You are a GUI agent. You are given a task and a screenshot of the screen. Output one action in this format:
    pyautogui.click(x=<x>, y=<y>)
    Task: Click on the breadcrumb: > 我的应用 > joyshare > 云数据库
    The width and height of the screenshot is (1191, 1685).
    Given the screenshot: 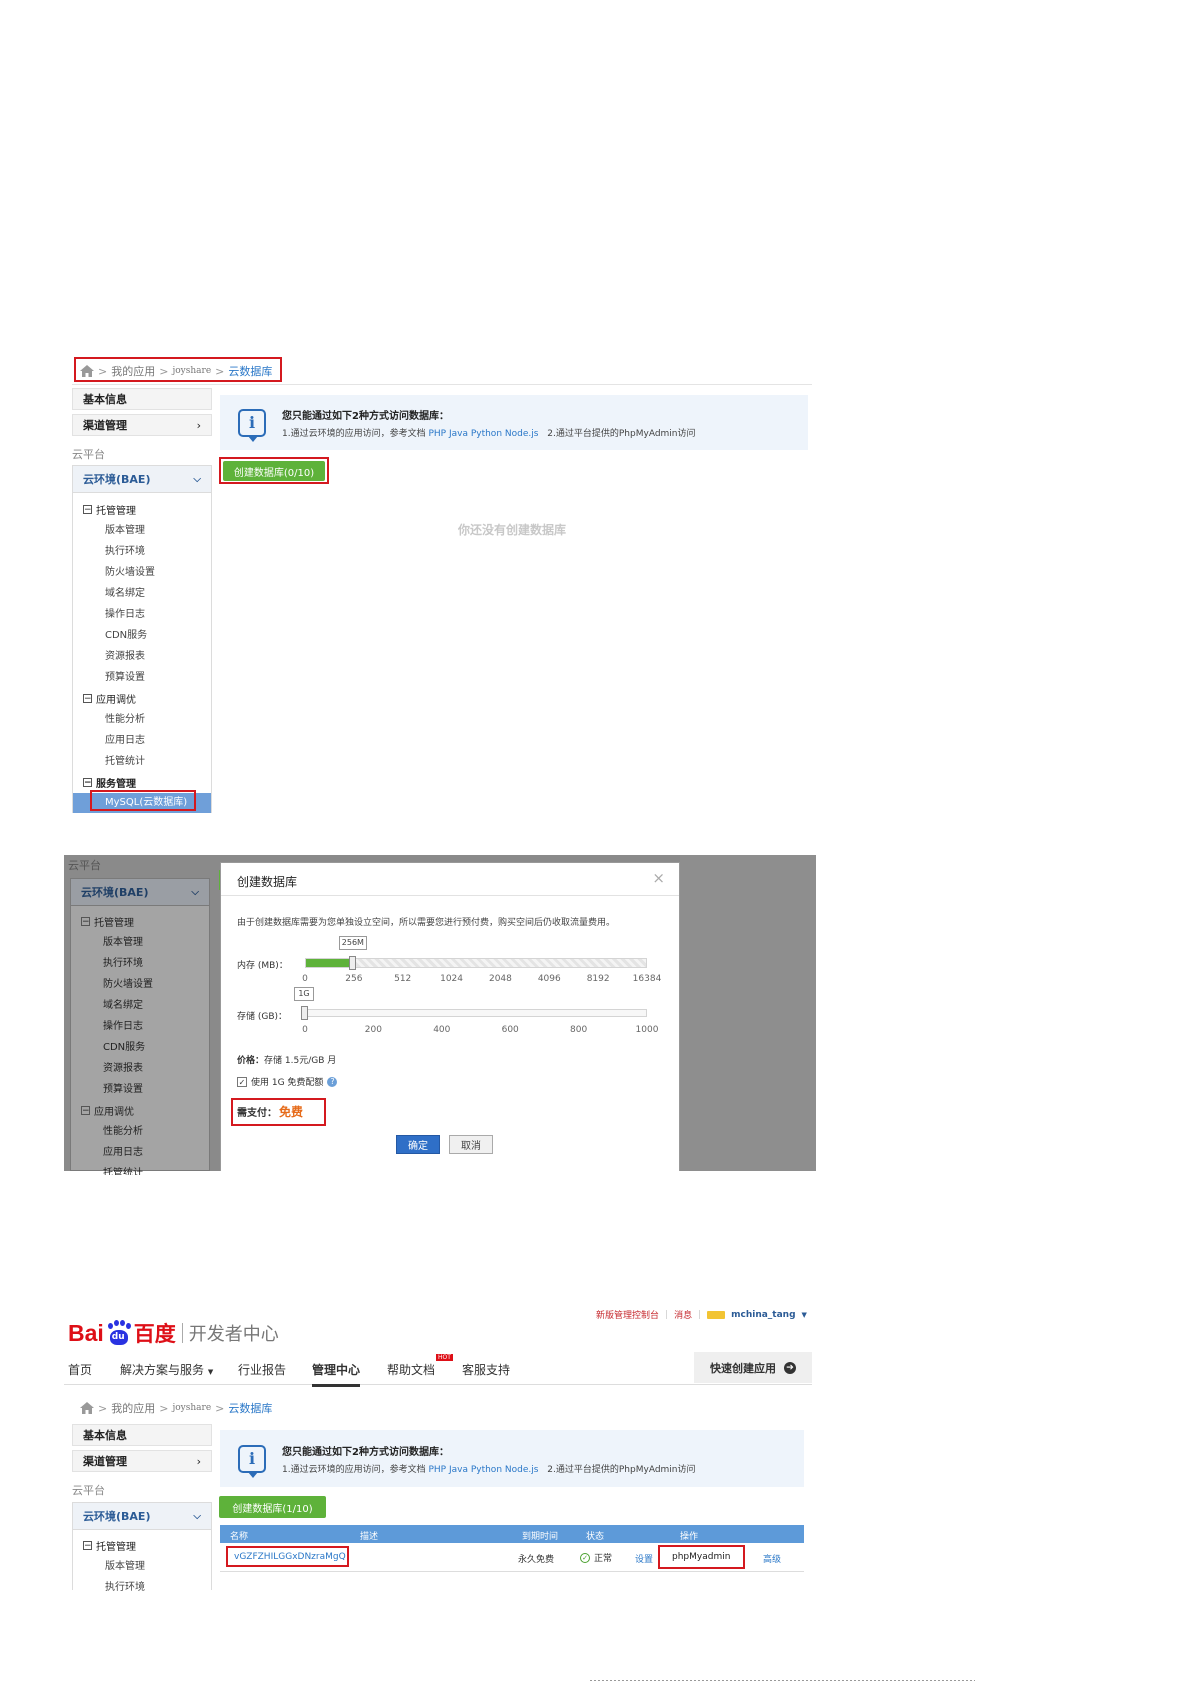 What is the action you would take?
    pyautogui.click(x=176, y=1408)
    